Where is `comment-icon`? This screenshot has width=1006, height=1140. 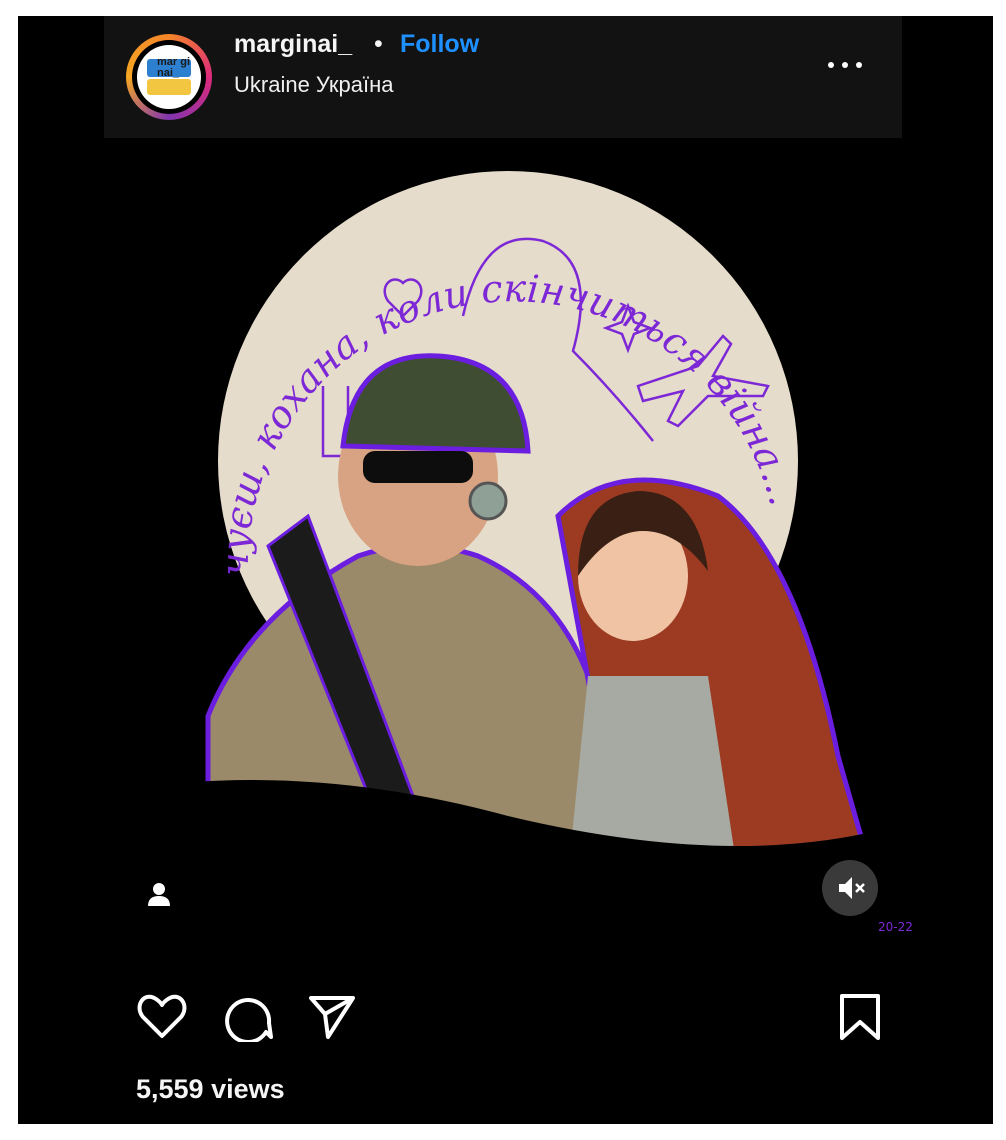 comment-icon is located at coordinates (248, 1017).